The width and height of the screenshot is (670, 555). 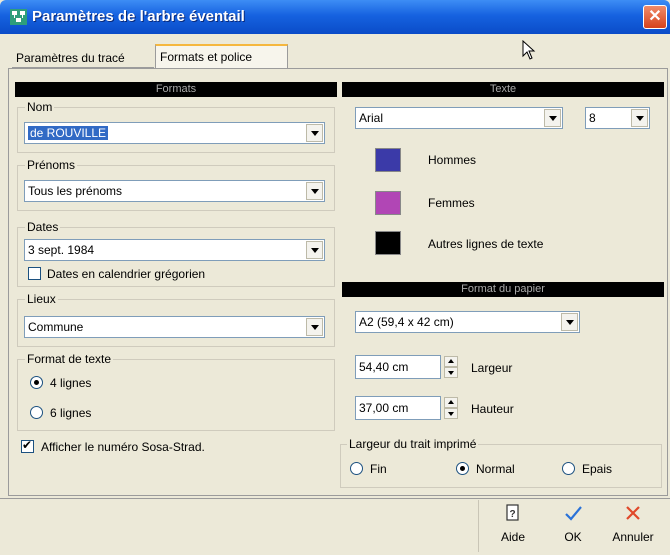 I want to click on tree-app-icon, so click(x=18, y=17).